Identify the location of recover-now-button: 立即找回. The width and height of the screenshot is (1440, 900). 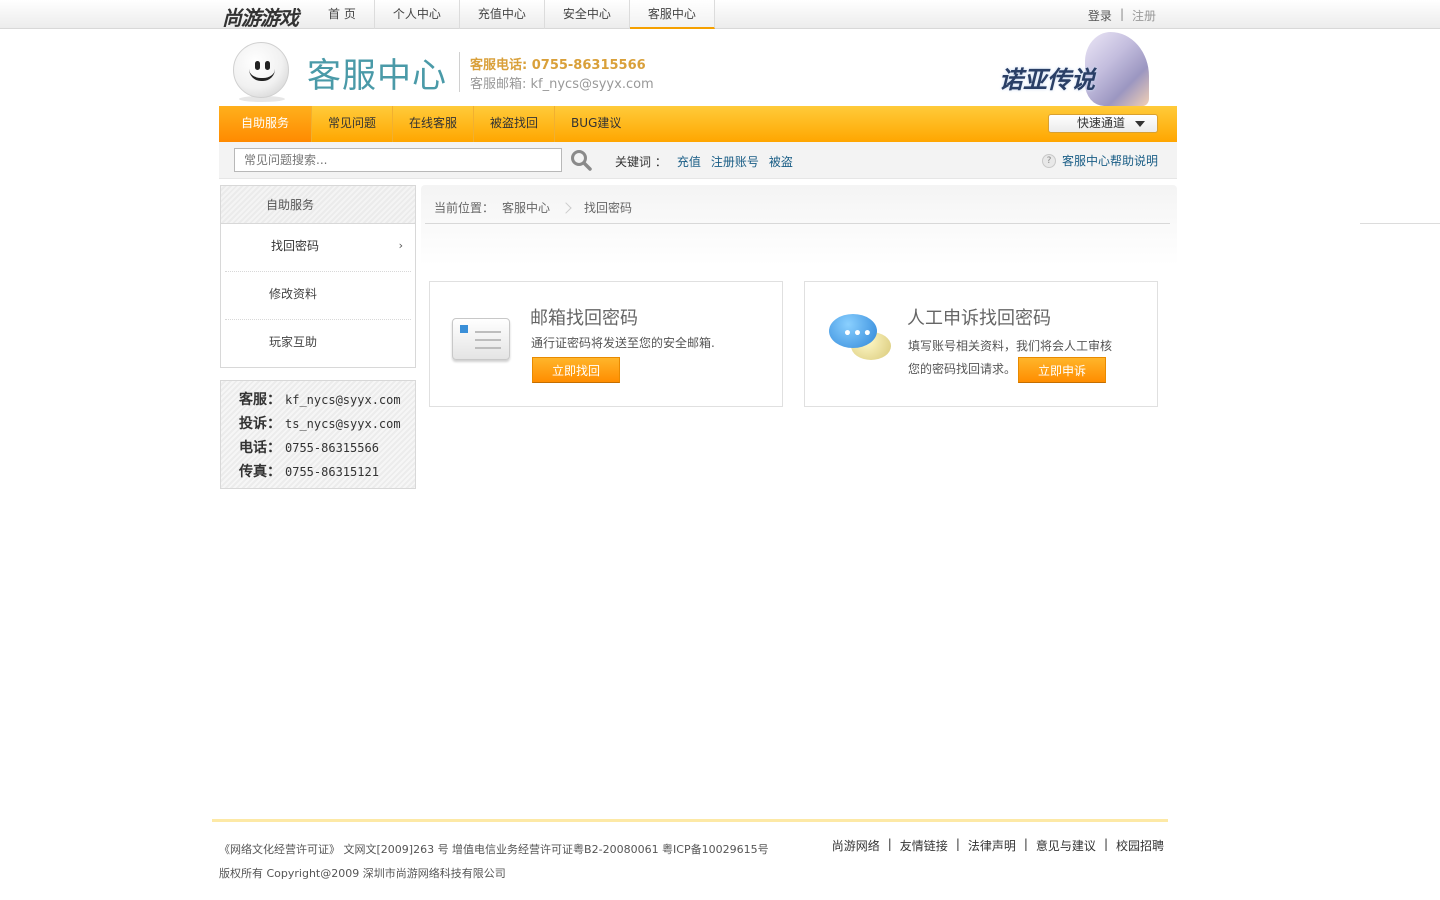
(576, 370).